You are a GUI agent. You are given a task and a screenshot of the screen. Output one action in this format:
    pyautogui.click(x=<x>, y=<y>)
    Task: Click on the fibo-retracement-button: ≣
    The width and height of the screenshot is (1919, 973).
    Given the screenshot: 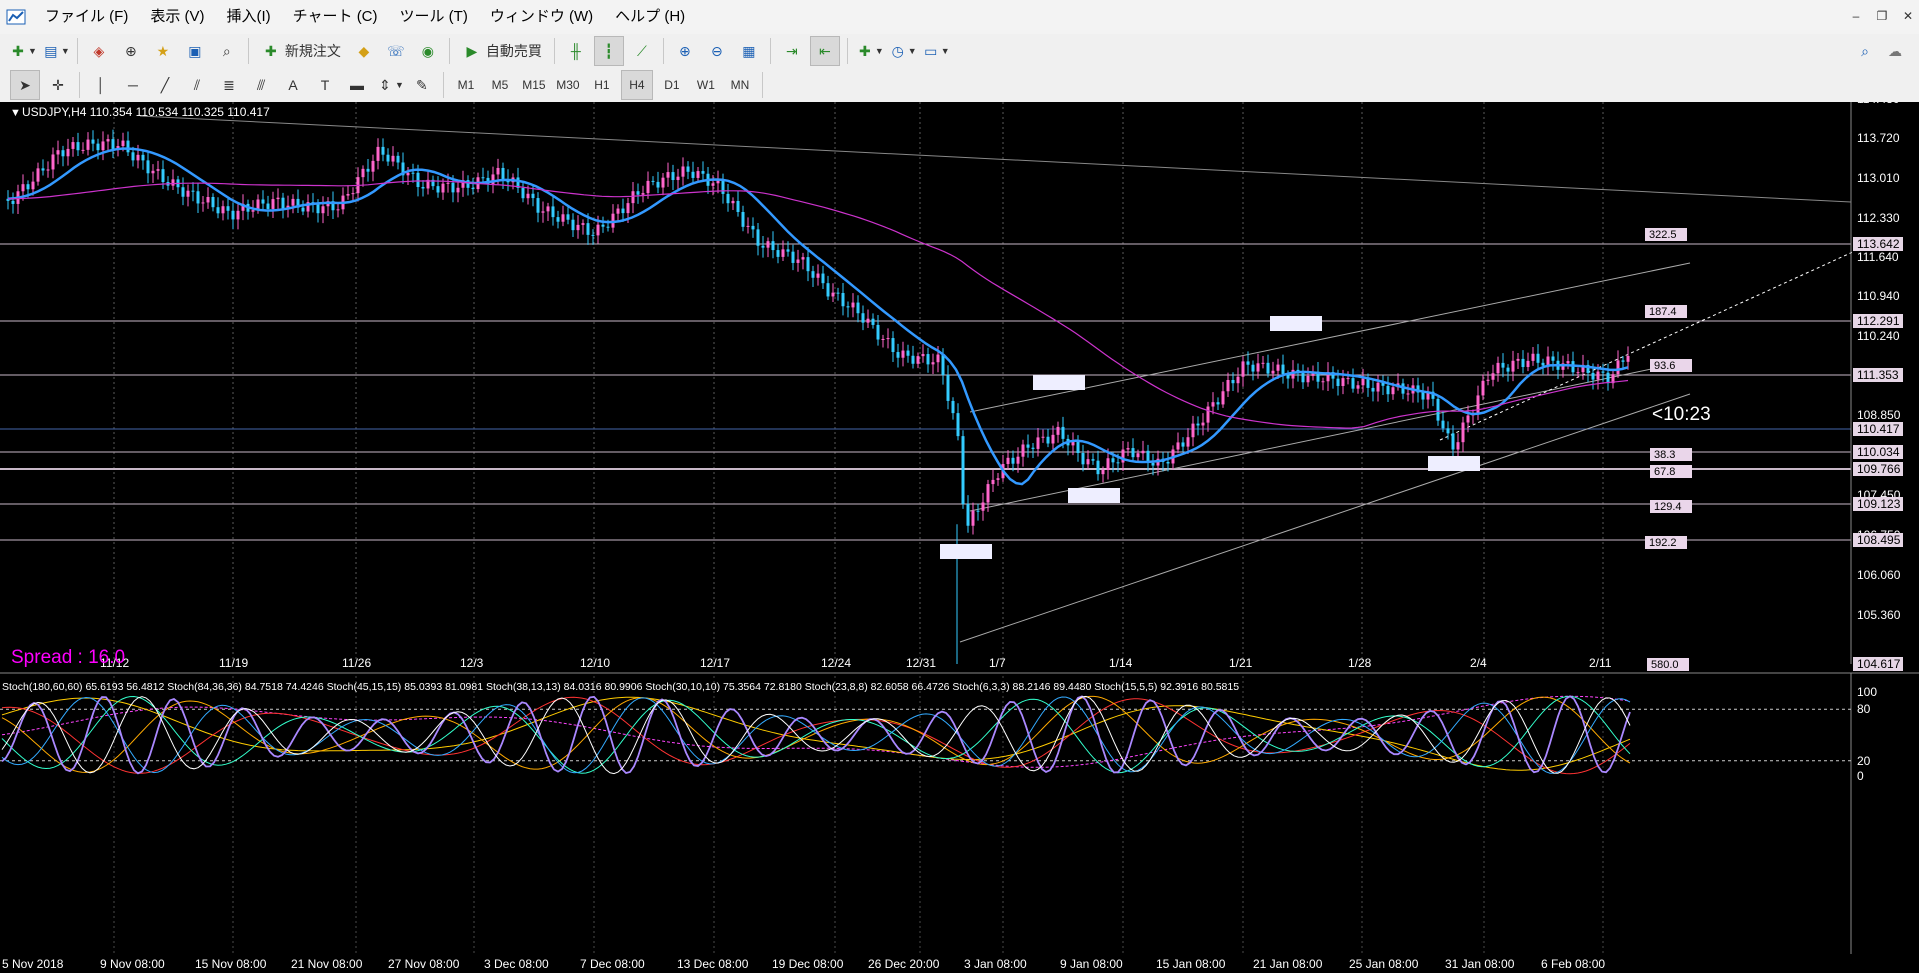 What is the action you would take?
    pyautogui.click(x=229, y=85)
    